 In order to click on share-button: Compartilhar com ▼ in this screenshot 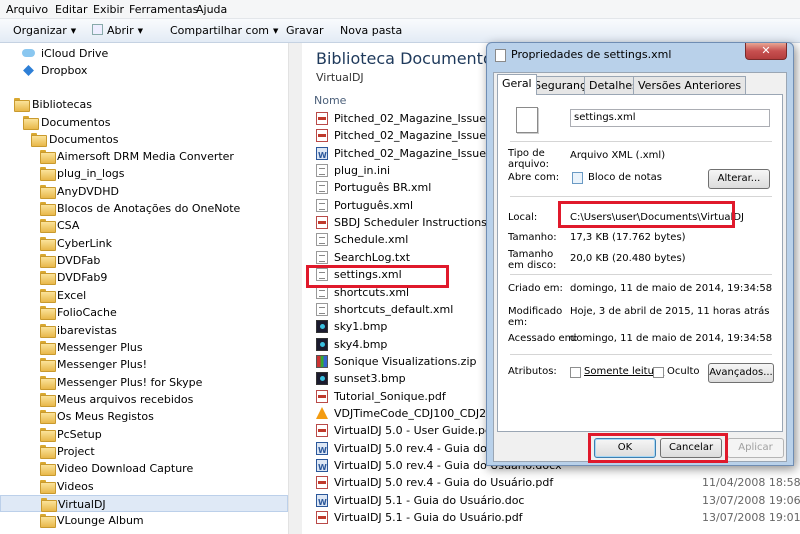, I will do `click(224, 30)`.